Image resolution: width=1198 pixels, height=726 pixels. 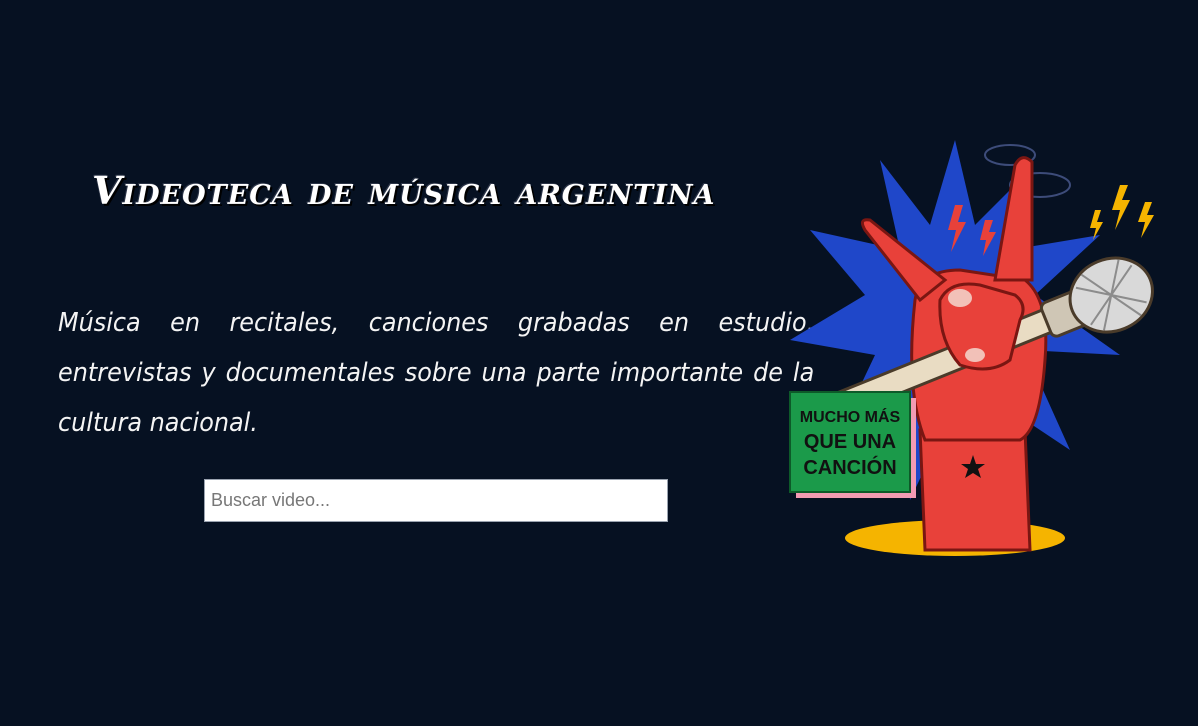 What do you see at coordinates (849, 467) in the screenshot?
I see `badge-line-3: CANCIÓN` at bounding box center [849, 467].